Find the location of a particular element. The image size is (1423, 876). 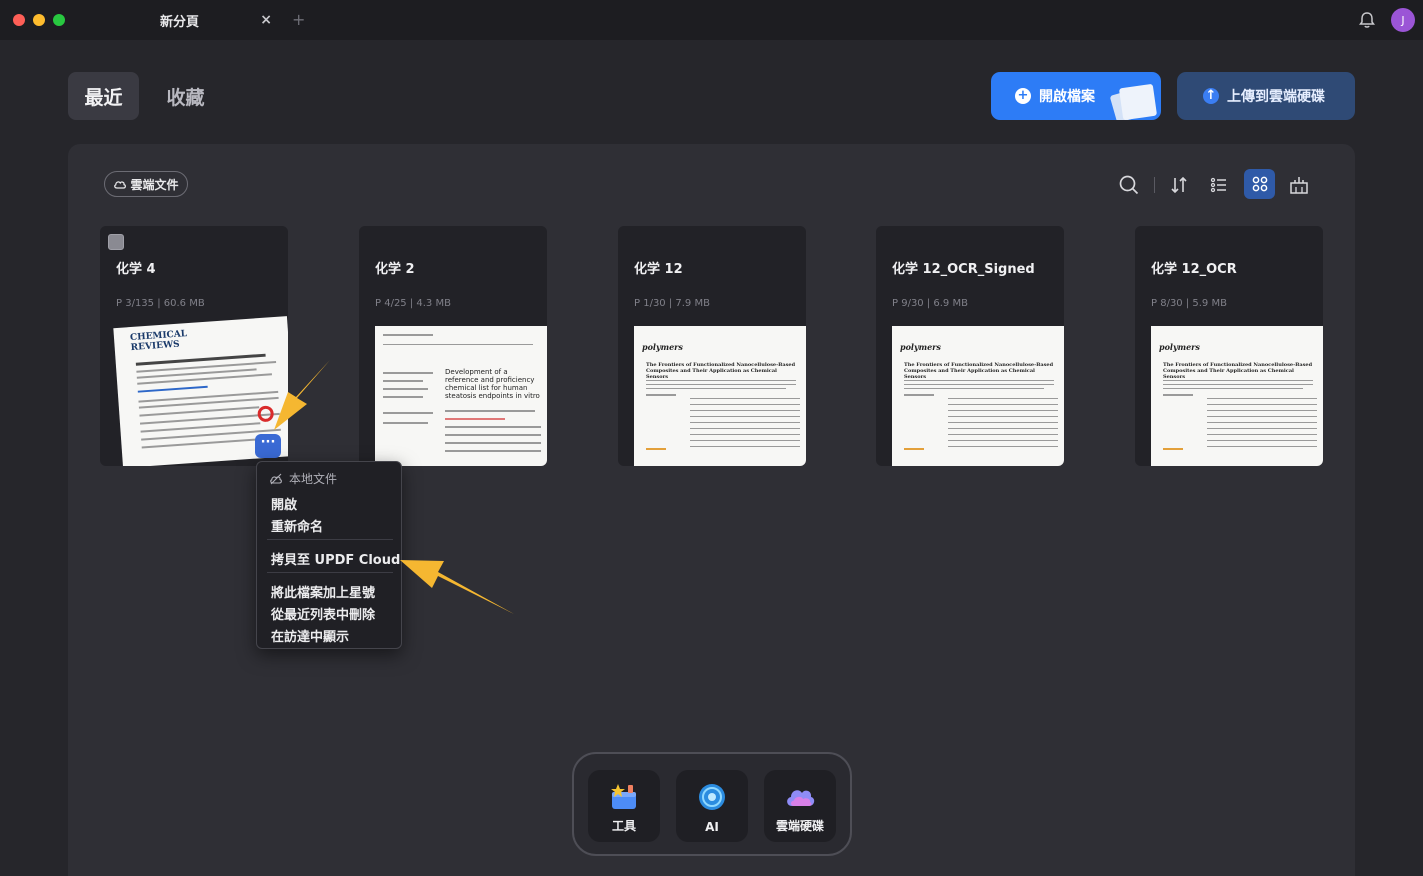

open-file-button: + 開啟檔案 is located at coordinates (1076, 96).